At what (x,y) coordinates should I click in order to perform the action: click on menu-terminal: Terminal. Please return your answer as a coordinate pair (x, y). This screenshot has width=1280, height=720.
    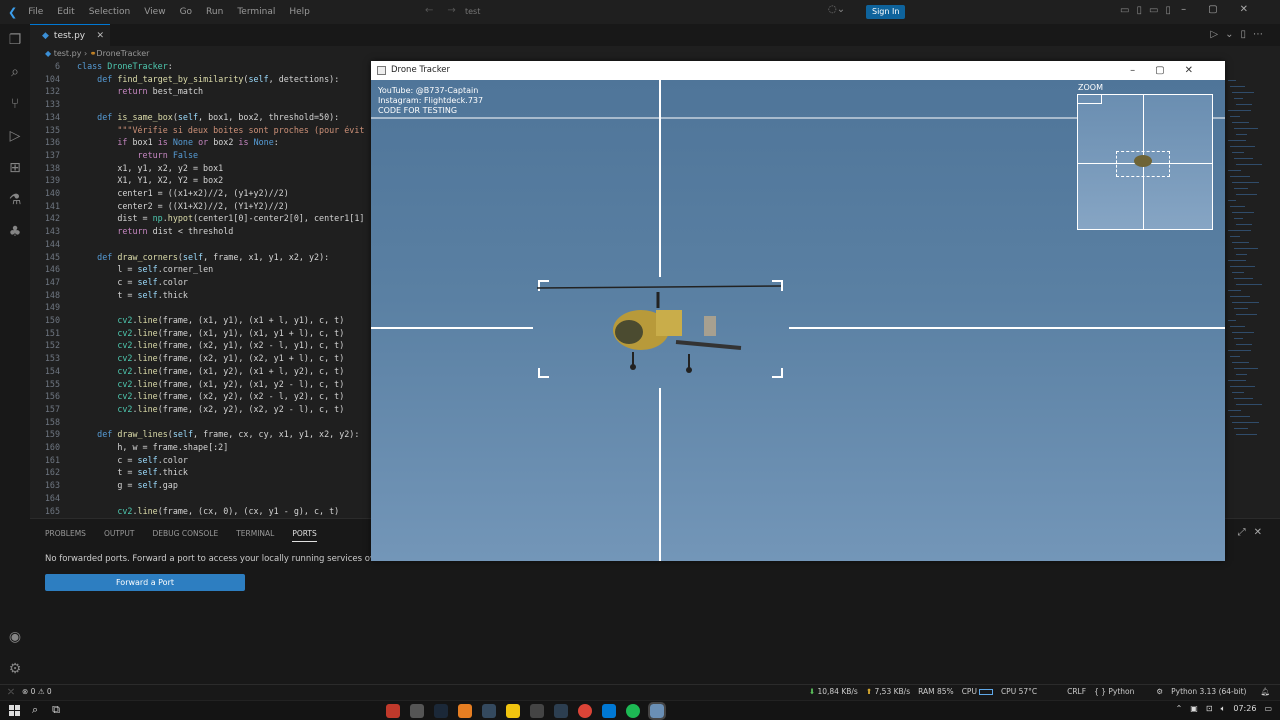
    Looking at the image, I should click on (256, 12).